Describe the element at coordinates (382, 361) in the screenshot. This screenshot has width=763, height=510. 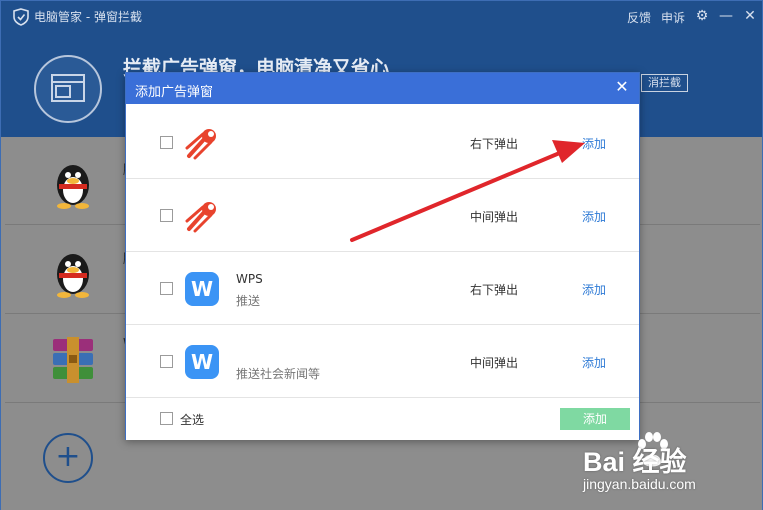
I see `popup-row: W 推送社会新闻等 中间弹出 添加` at that location.